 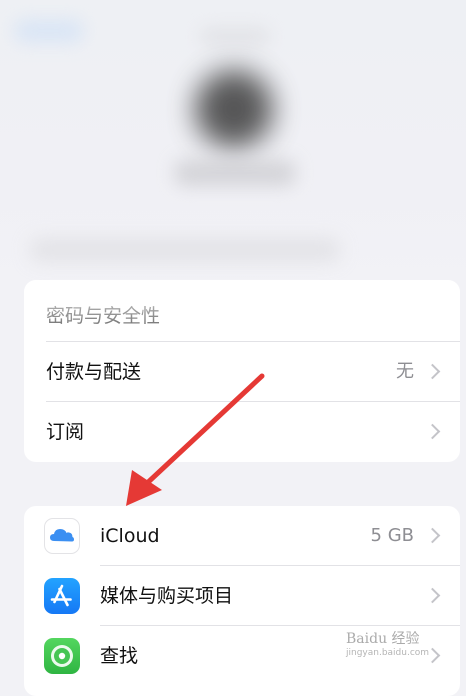 What do you see at coordinates (388, 653) in the screenshot?
I see `watermark-url: jingyan.baidu.com` at bounding box center [388, 653].